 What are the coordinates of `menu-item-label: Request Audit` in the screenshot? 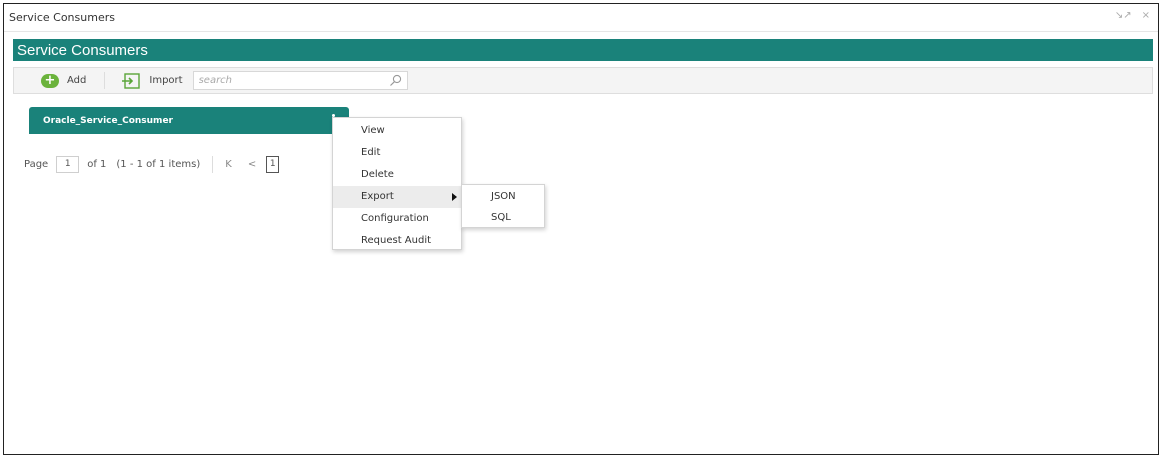 It's located at (396, 240).